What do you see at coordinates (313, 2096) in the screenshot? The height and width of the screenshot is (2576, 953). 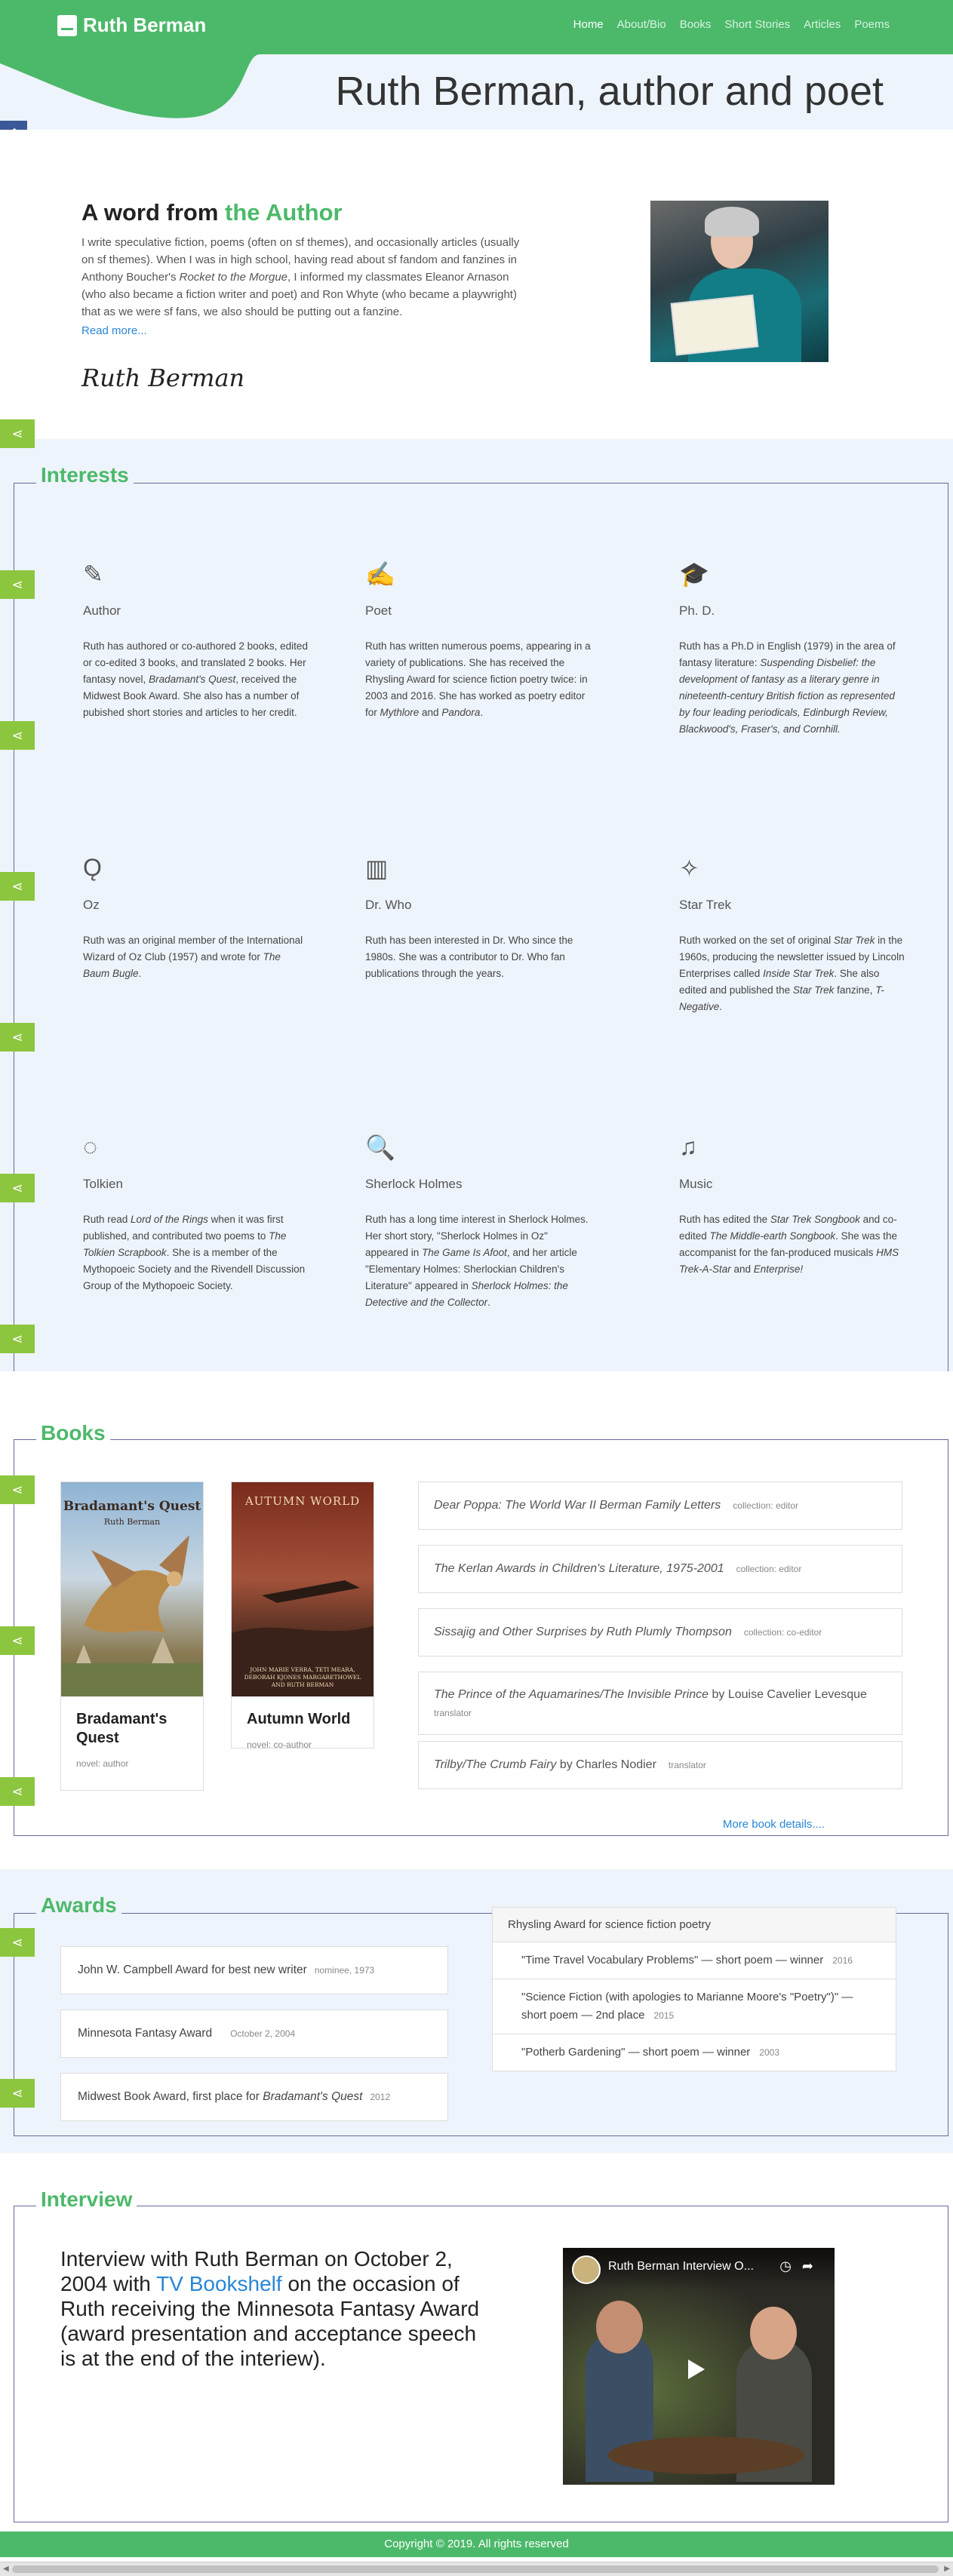 I see `award-book-title: Bradamant's Quest` at bounding box center [313, 2096].